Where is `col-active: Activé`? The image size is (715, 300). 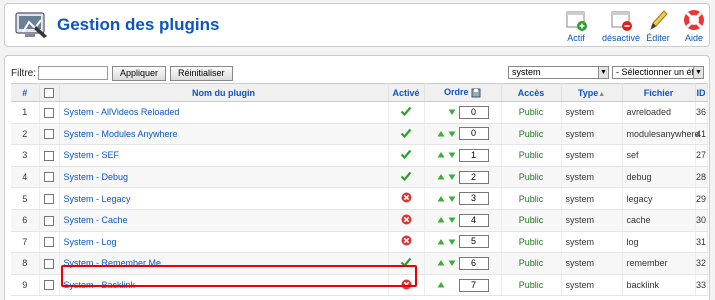
col-active: Activé is located at coordinates (406, 92).